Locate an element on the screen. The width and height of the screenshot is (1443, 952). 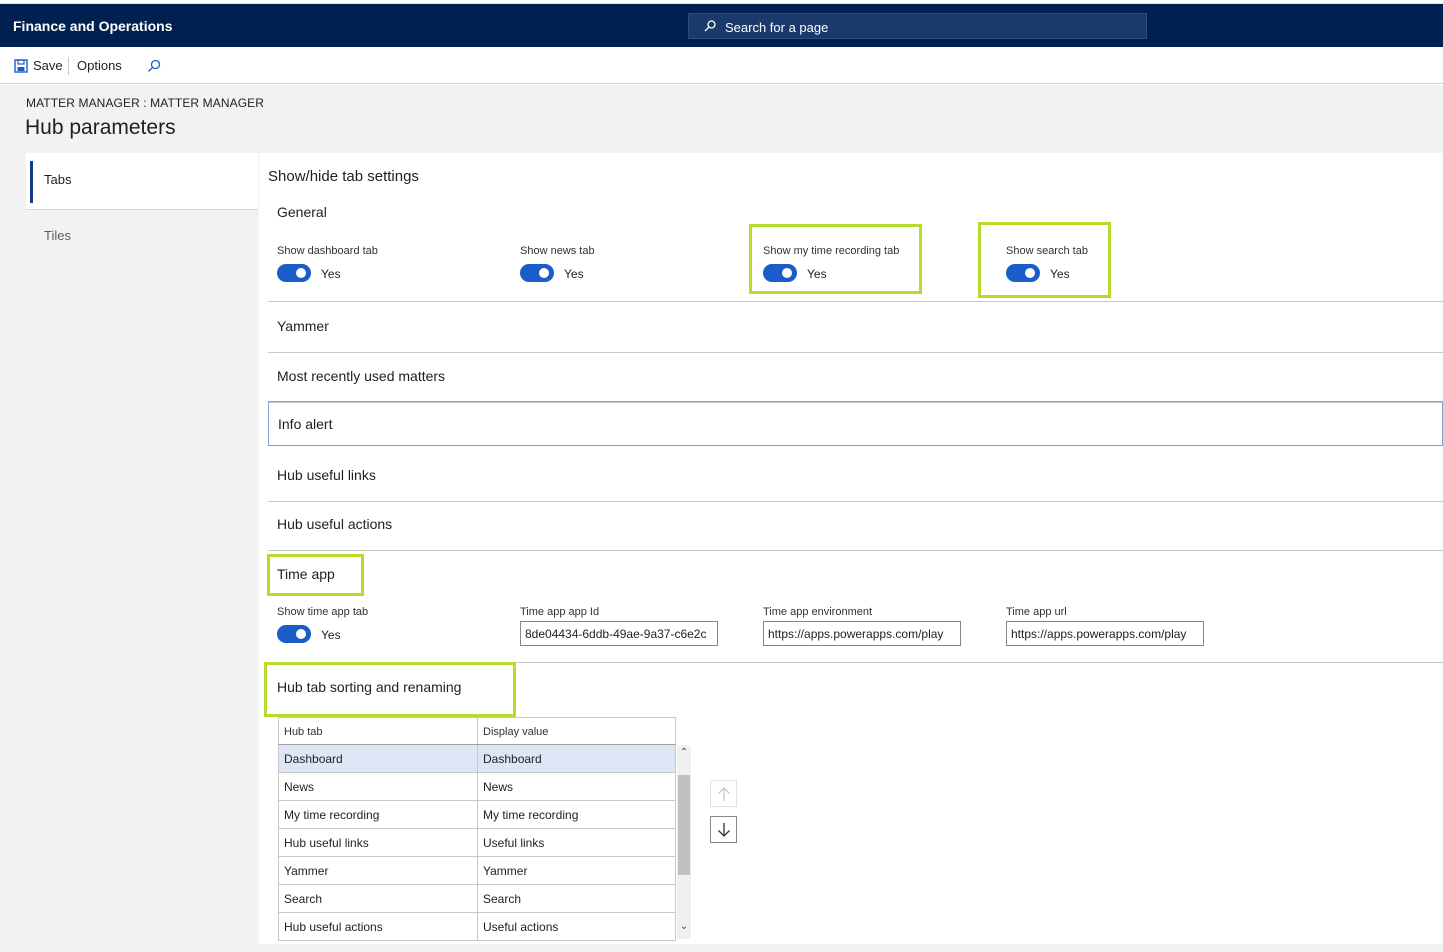
arrow-up-icon is located at coordinates (723, 793).